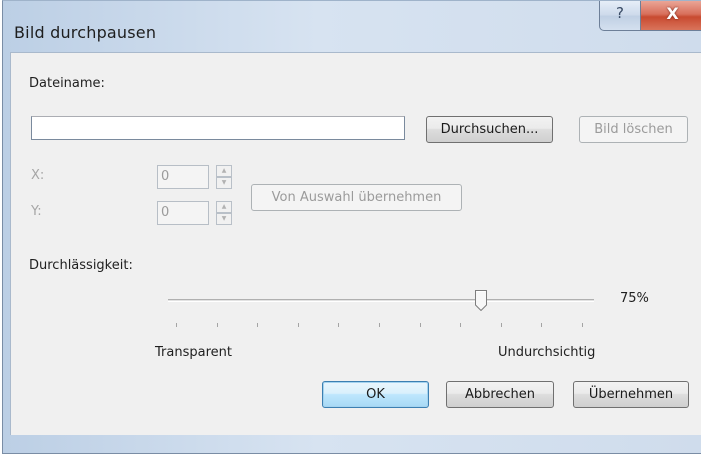  I want to click on close-button: X, so click(670, 16).